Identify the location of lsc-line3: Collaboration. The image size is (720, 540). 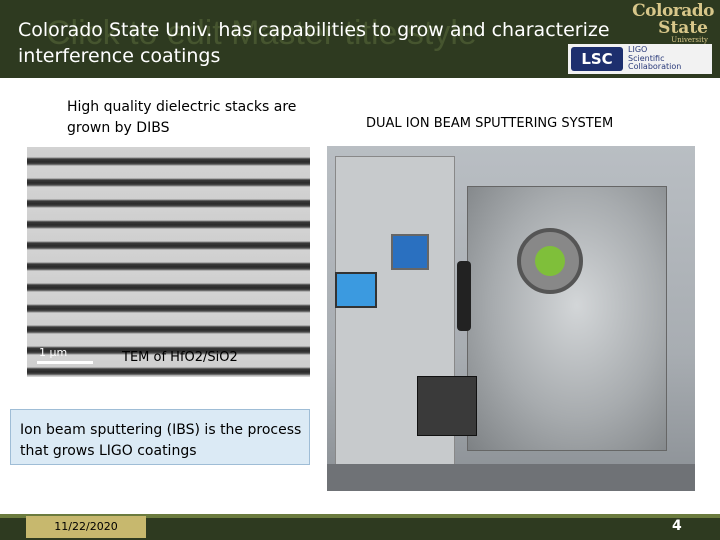
(655, 66).